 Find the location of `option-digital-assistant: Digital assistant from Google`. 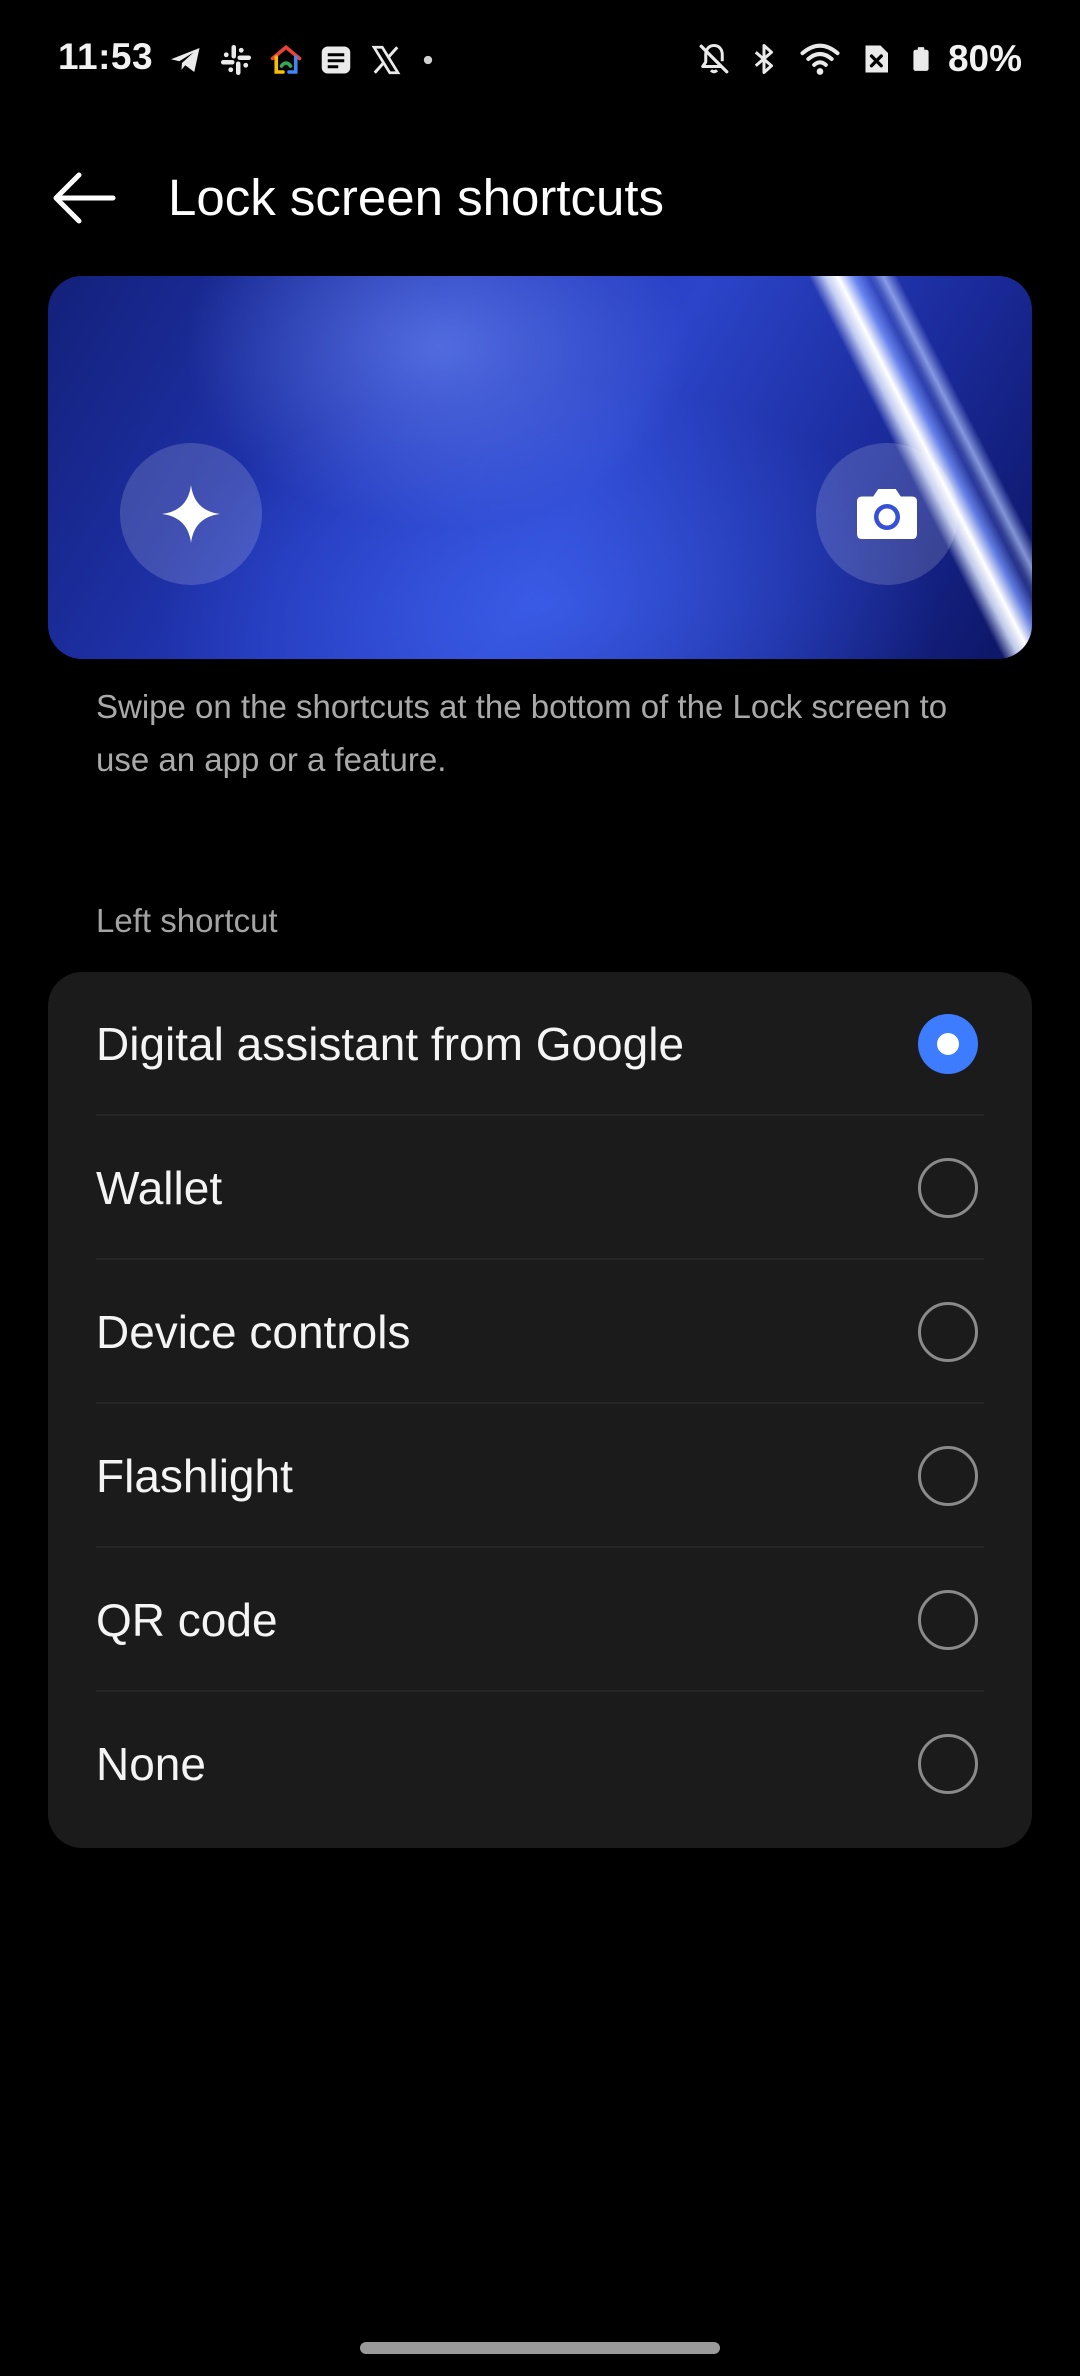

option-digital-assistant: Digital assistant from Google is located at coordinates (540, 1044).